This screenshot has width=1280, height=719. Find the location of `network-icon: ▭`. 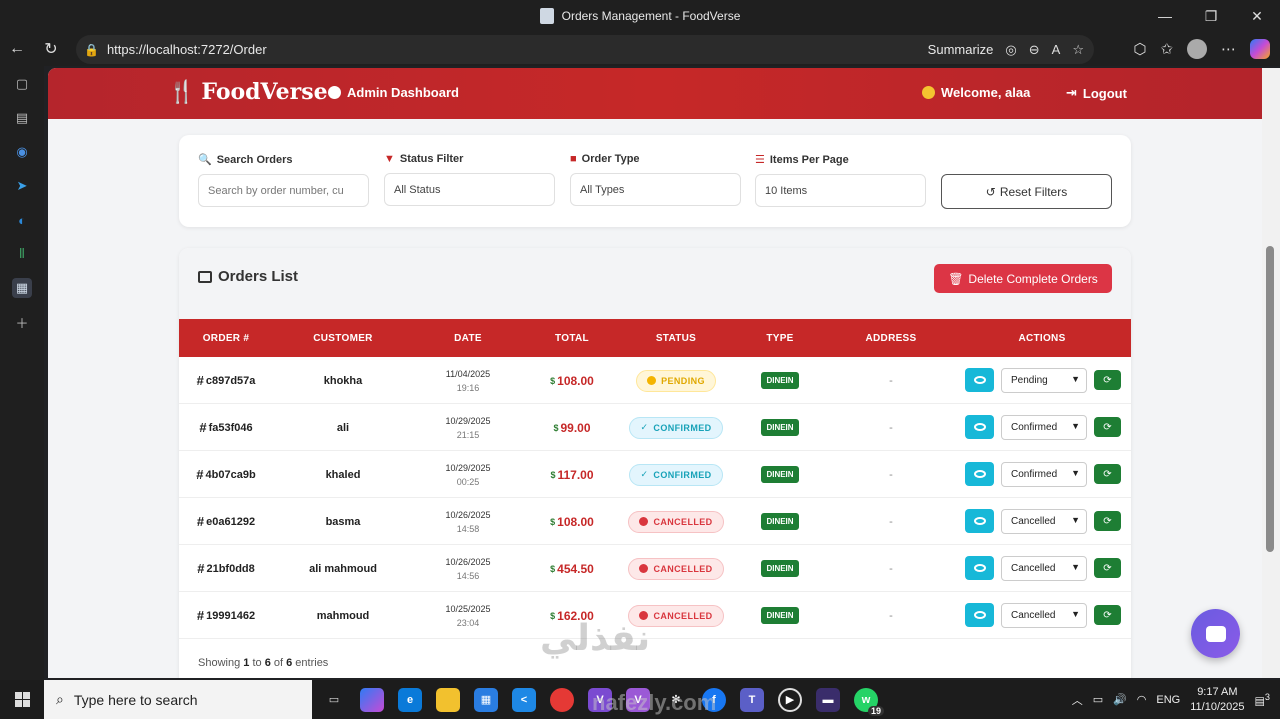

network-icon: ▭ is located at coordinates (1098, 699).